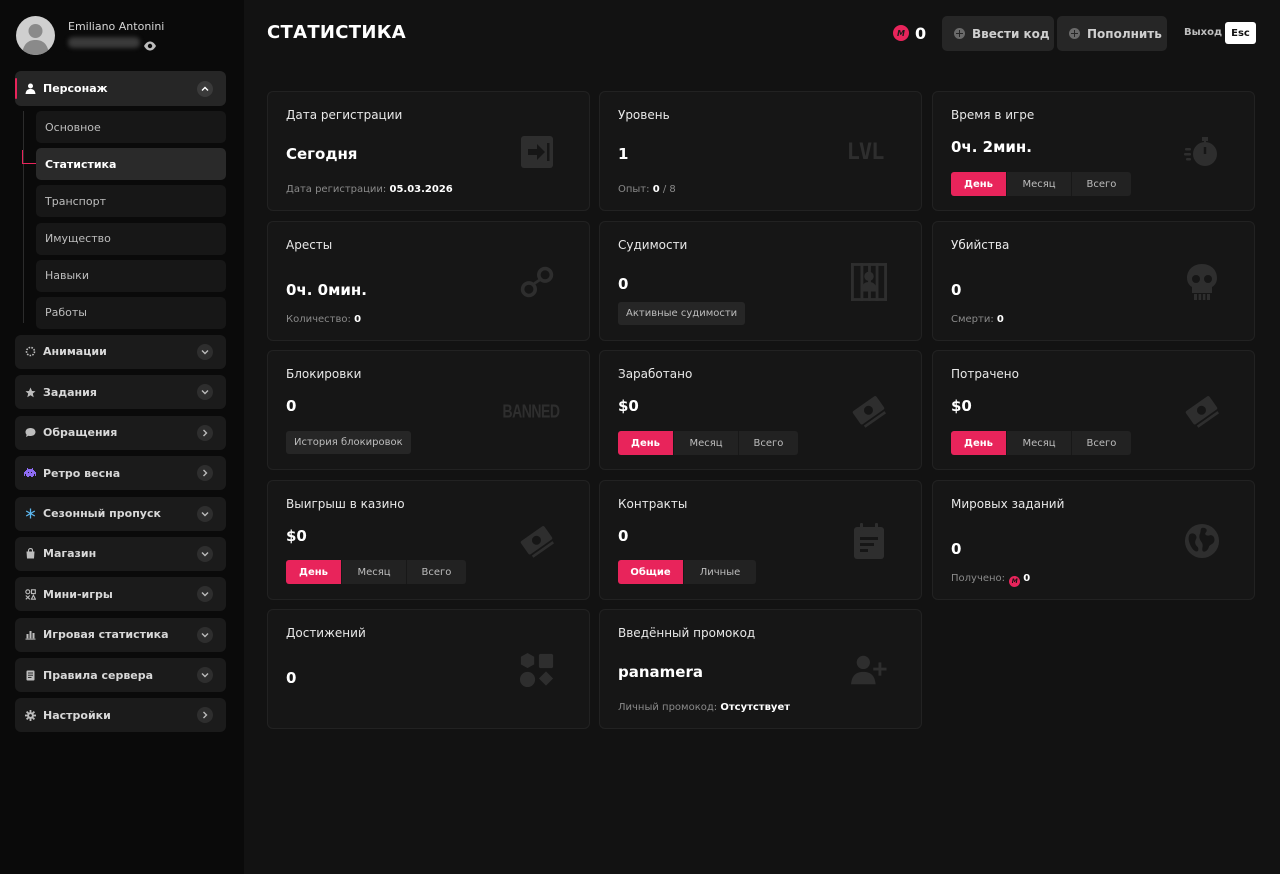 The width and height of the screenshot is (1280, 874). I want to click on sidebar-item-settings: Настройки, so click(120, 715).